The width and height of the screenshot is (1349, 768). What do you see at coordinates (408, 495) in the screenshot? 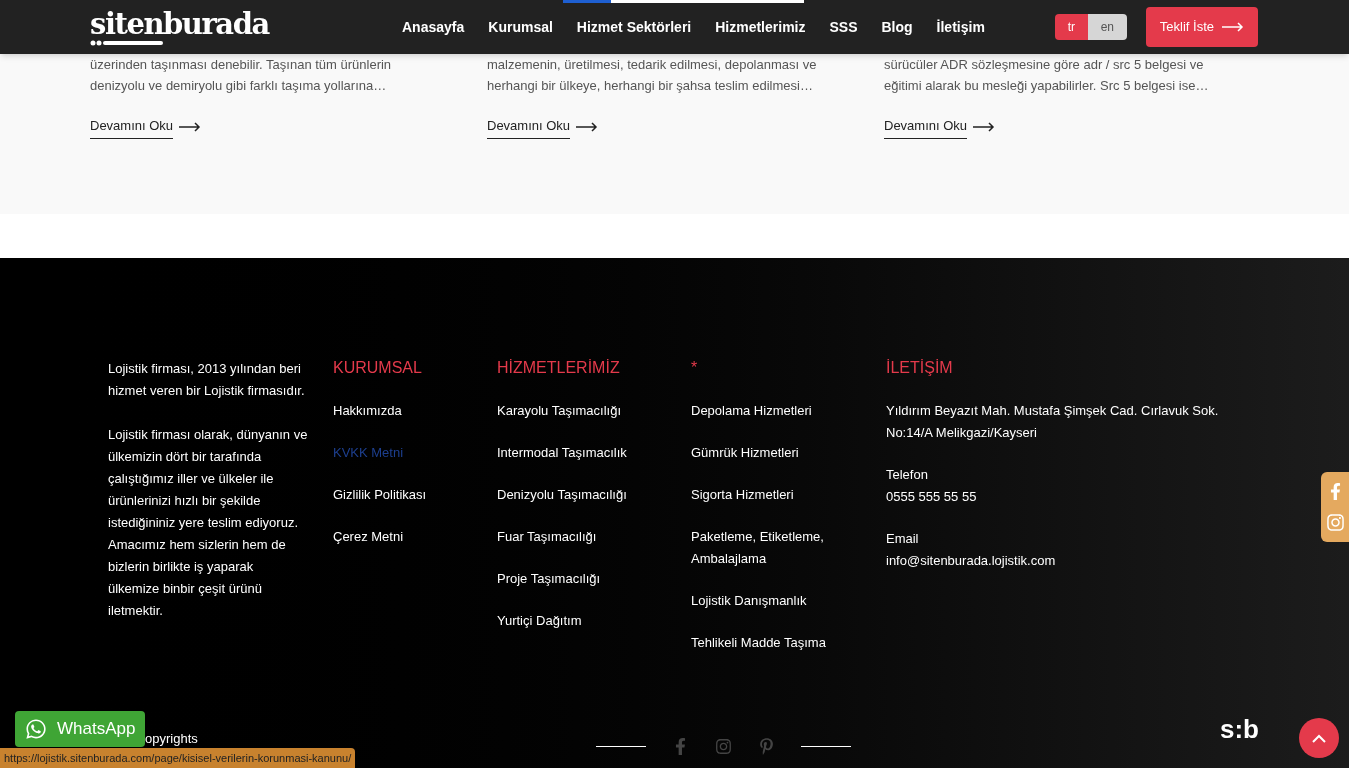
I see `footer-link: Gizlilik Politikası` at bounding box center [408, 495].